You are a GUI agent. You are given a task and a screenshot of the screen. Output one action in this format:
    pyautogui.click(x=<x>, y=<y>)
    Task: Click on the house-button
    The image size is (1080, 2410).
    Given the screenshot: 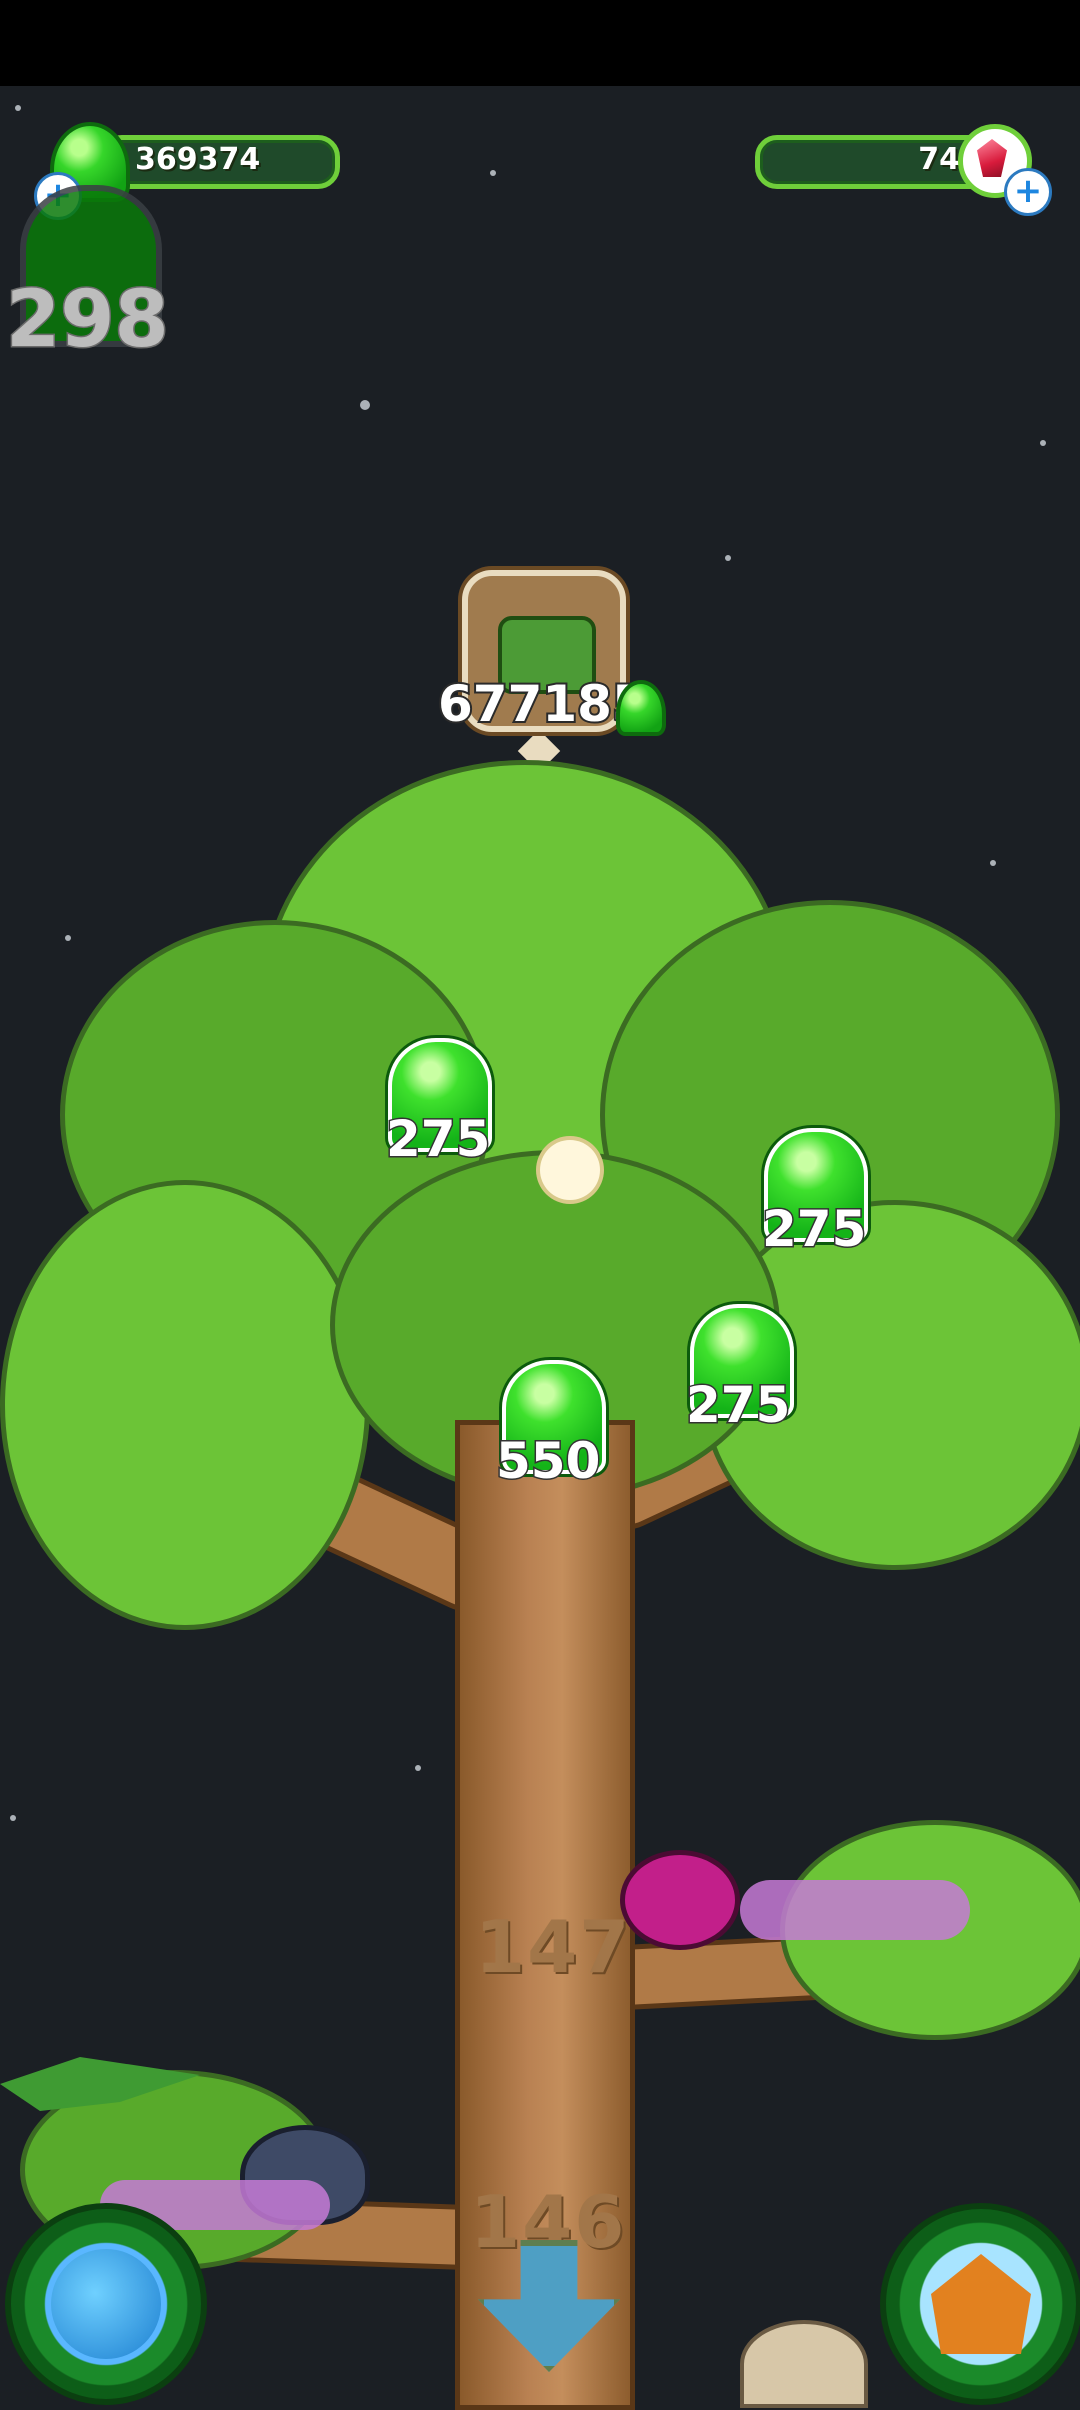 What is the action you would take?
    pyautogui.click(x=980, y=2304)
    